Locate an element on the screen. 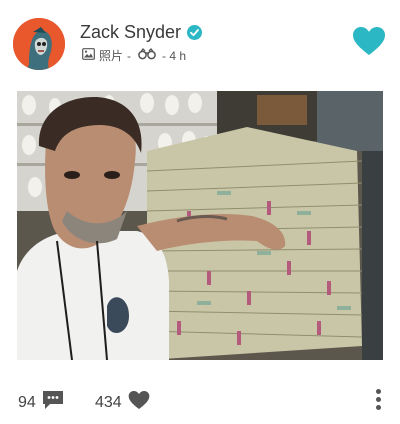 This screenshot has height=424, width=400. binoculars-icon is located at coordinates (147, 55).